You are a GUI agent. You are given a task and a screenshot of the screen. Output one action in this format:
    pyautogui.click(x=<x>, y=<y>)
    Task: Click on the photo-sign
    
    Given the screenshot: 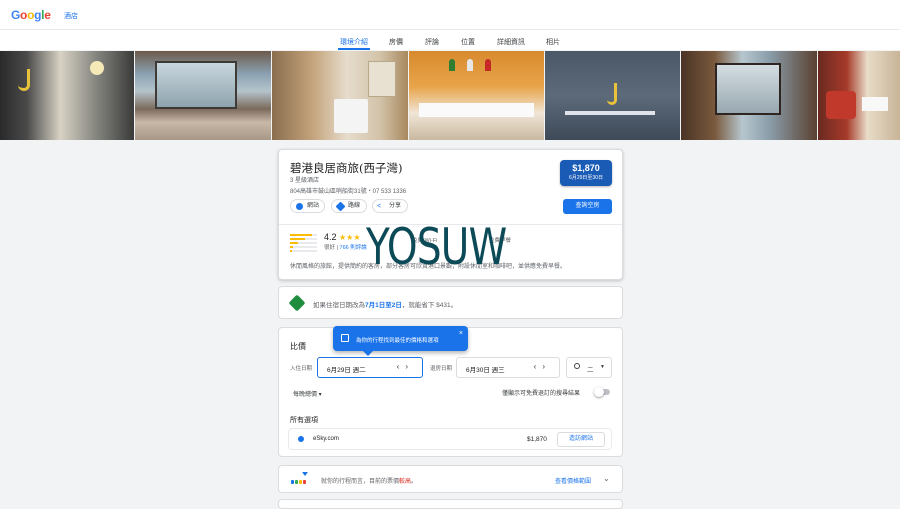 What is the action you would take?
    pyautogui.click(x=612, y=95)
    